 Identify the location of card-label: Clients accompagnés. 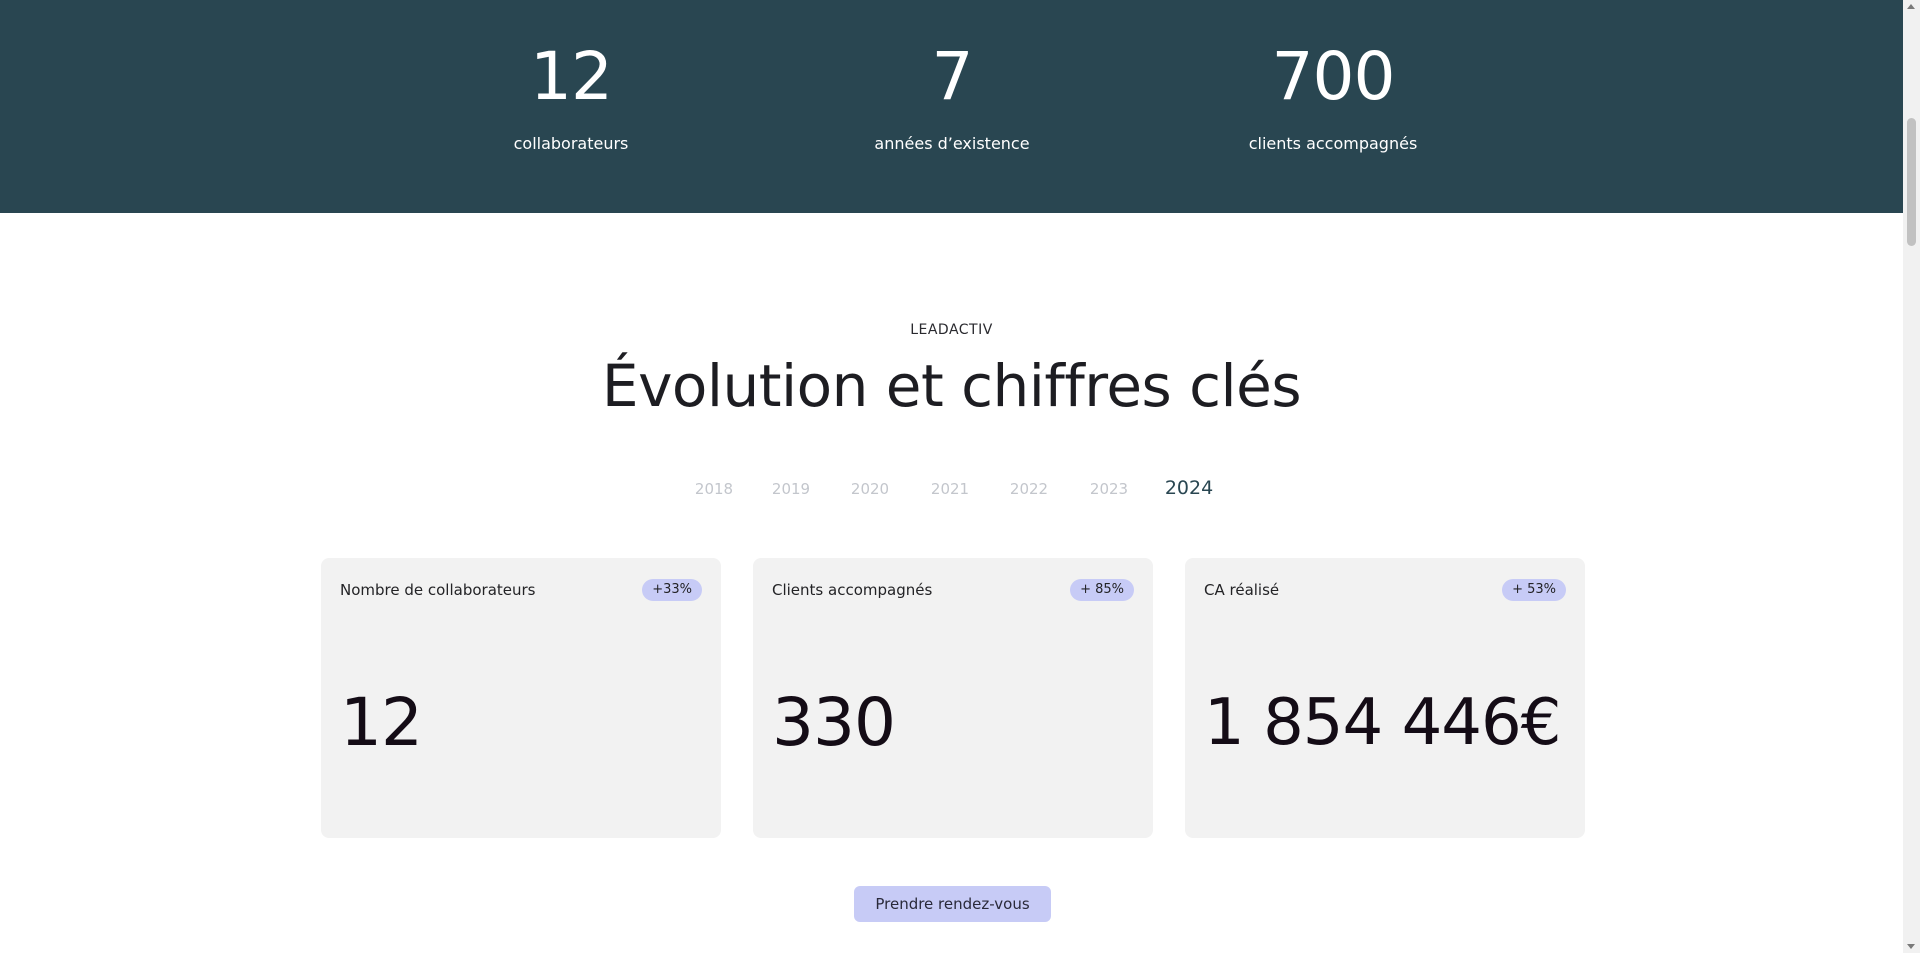
(852, 590).